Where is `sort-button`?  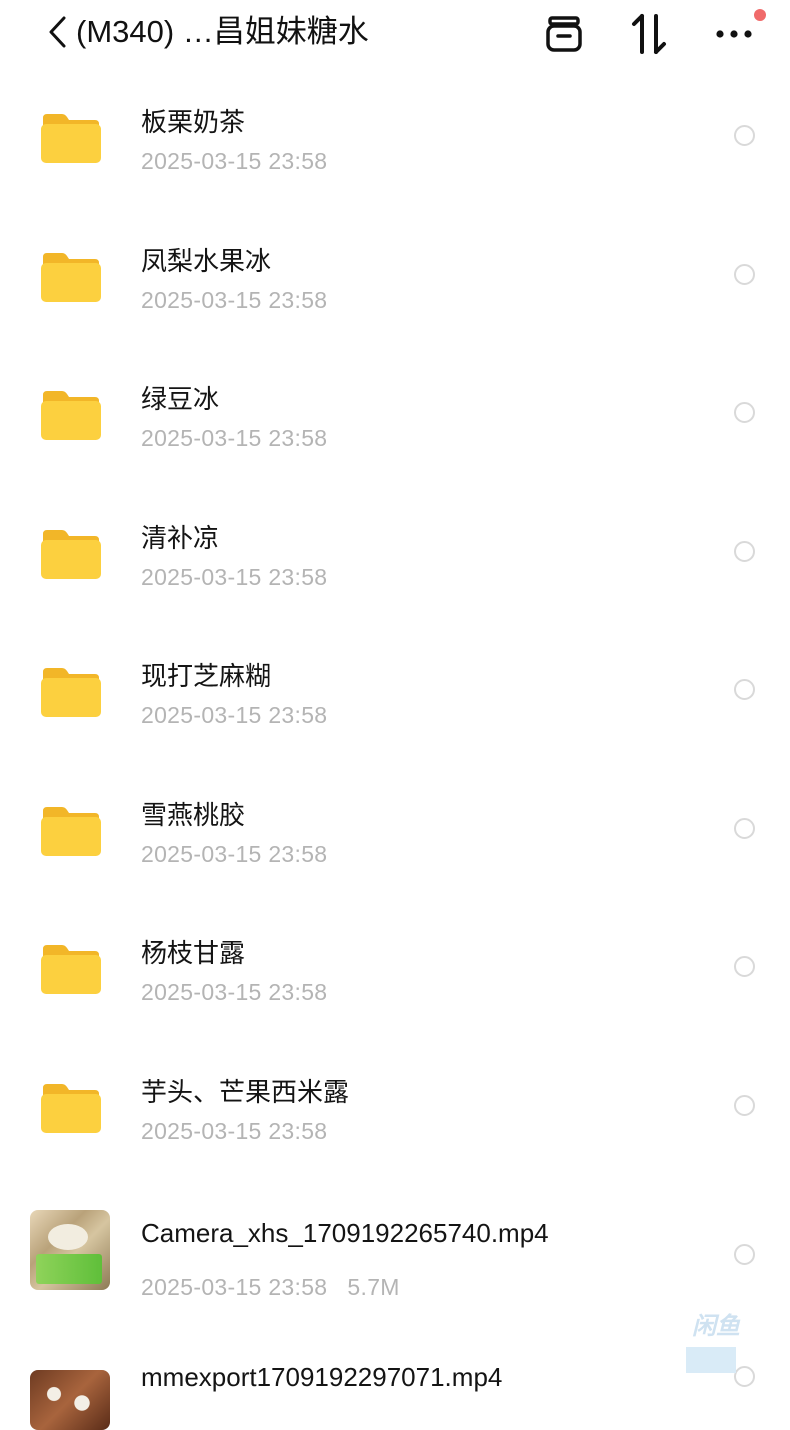 sort-button is located at coordinates (649, 34).